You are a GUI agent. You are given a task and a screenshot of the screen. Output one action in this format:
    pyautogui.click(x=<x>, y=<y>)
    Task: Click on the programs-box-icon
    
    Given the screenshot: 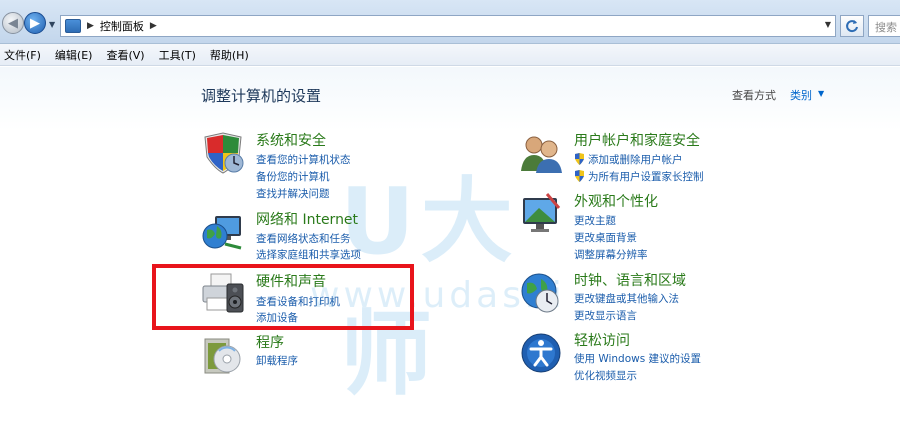 What is the action you would take?
    pyautogui.click(x=223, y=355)
    